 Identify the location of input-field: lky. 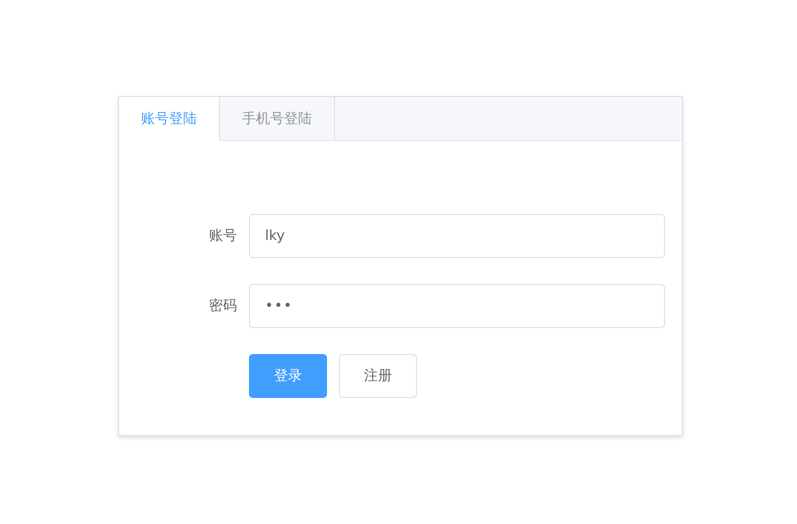
(457, 236).